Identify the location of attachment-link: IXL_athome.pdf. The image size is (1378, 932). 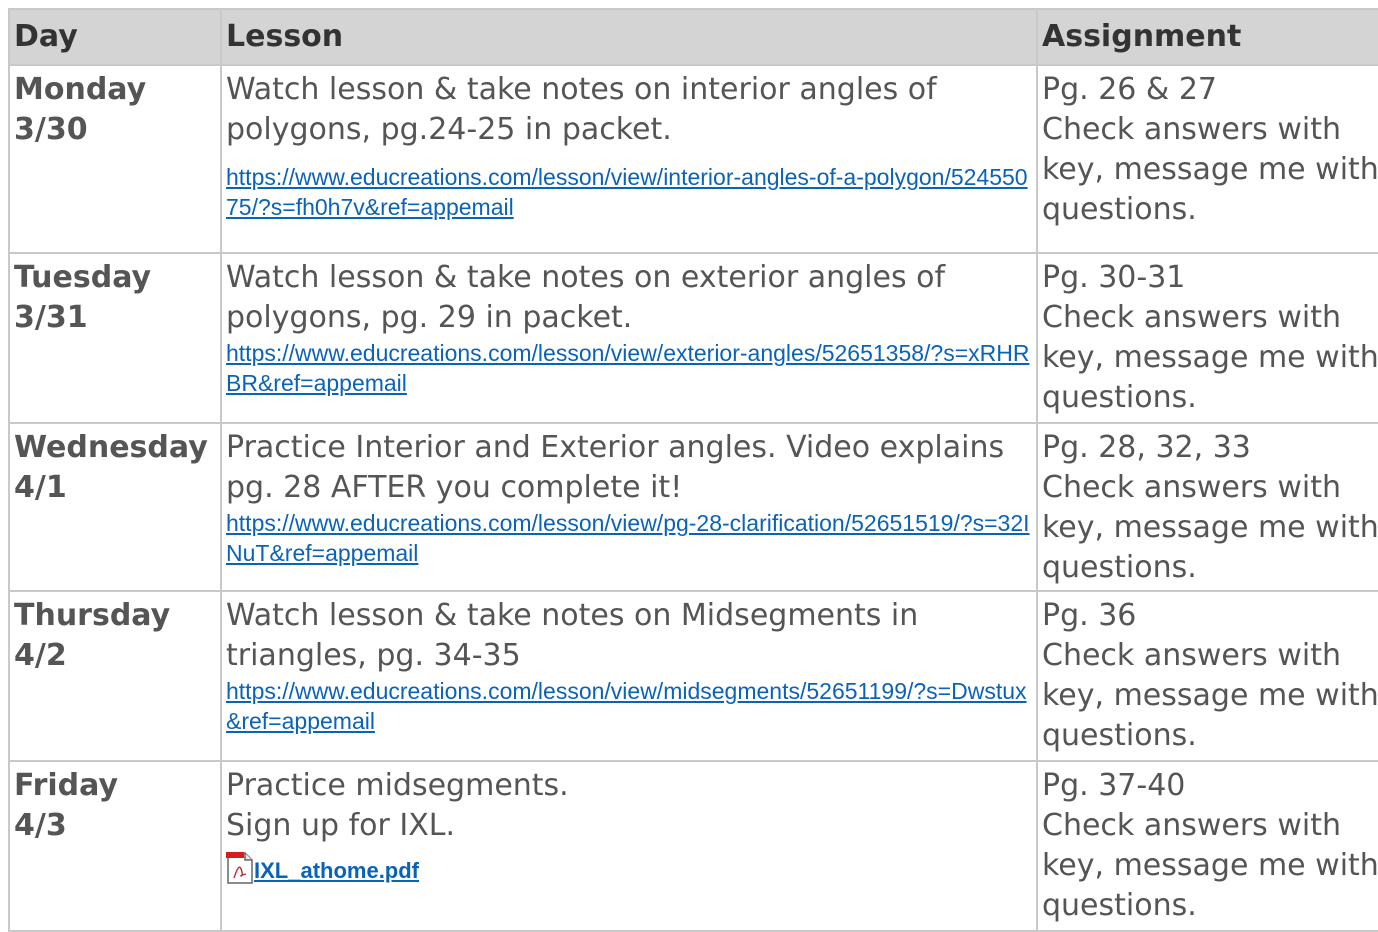
(336, 871).